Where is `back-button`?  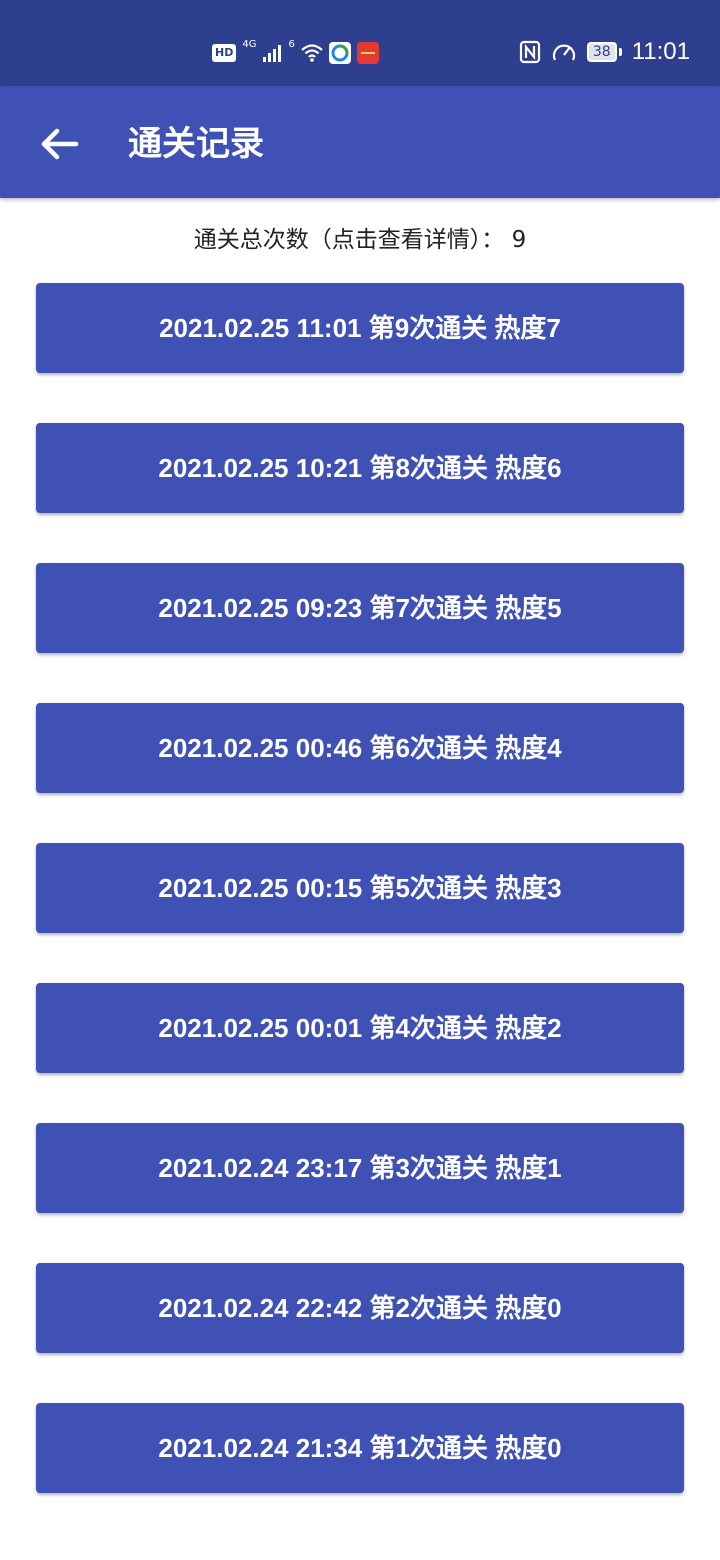
back-button is located at coordinates (60, 144).